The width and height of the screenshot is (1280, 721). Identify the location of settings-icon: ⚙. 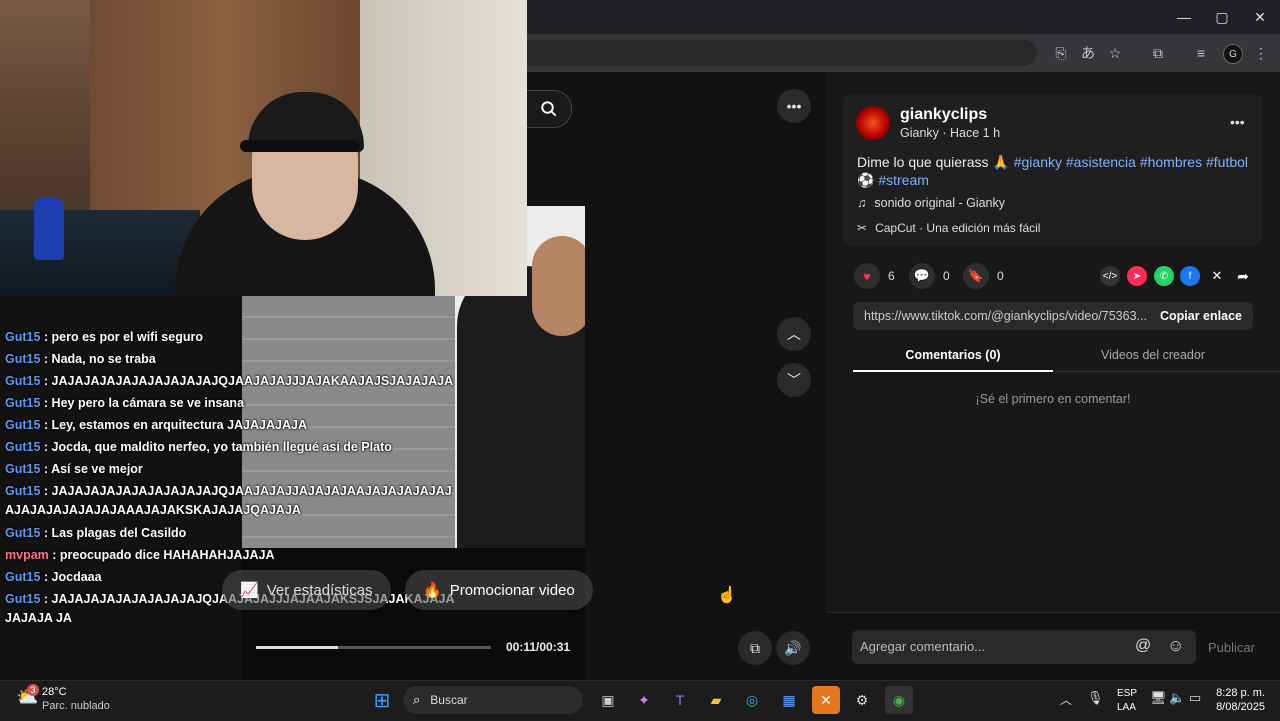
(862, 700).